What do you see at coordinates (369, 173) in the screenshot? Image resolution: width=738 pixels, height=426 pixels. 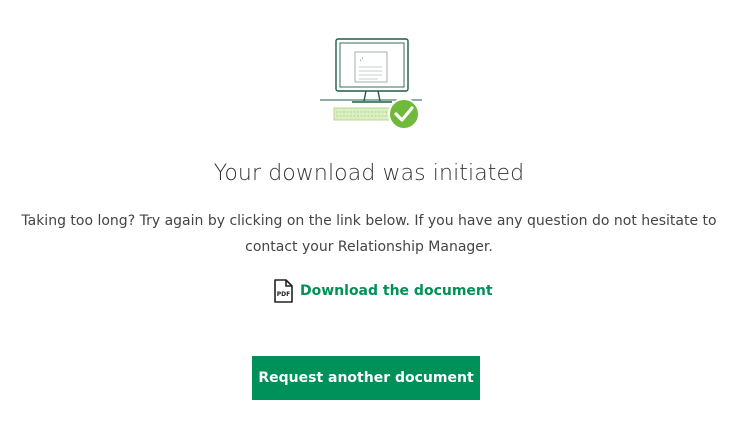 I see `download-status-title: Your download was initiated` at bounding box center [369, 173].